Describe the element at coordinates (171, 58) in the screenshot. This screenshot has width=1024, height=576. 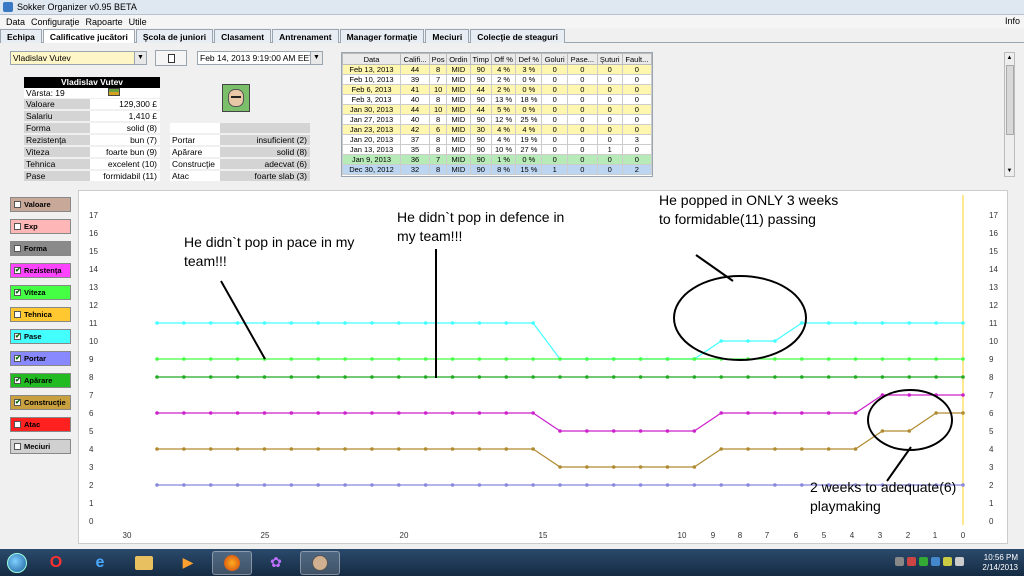
I see `document-button` at that location.